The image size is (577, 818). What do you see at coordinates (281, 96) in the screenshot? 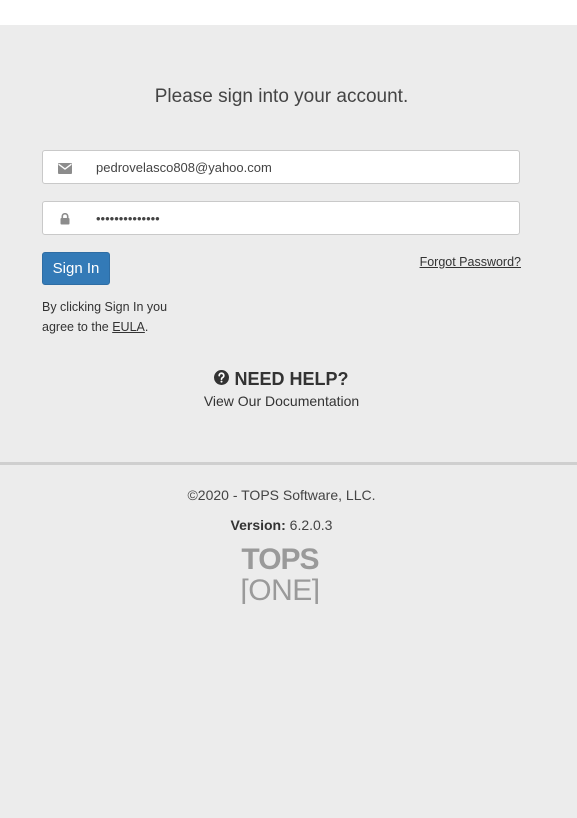
I see `page-title: Please sign into your account.` at bounding box center [281, 96].